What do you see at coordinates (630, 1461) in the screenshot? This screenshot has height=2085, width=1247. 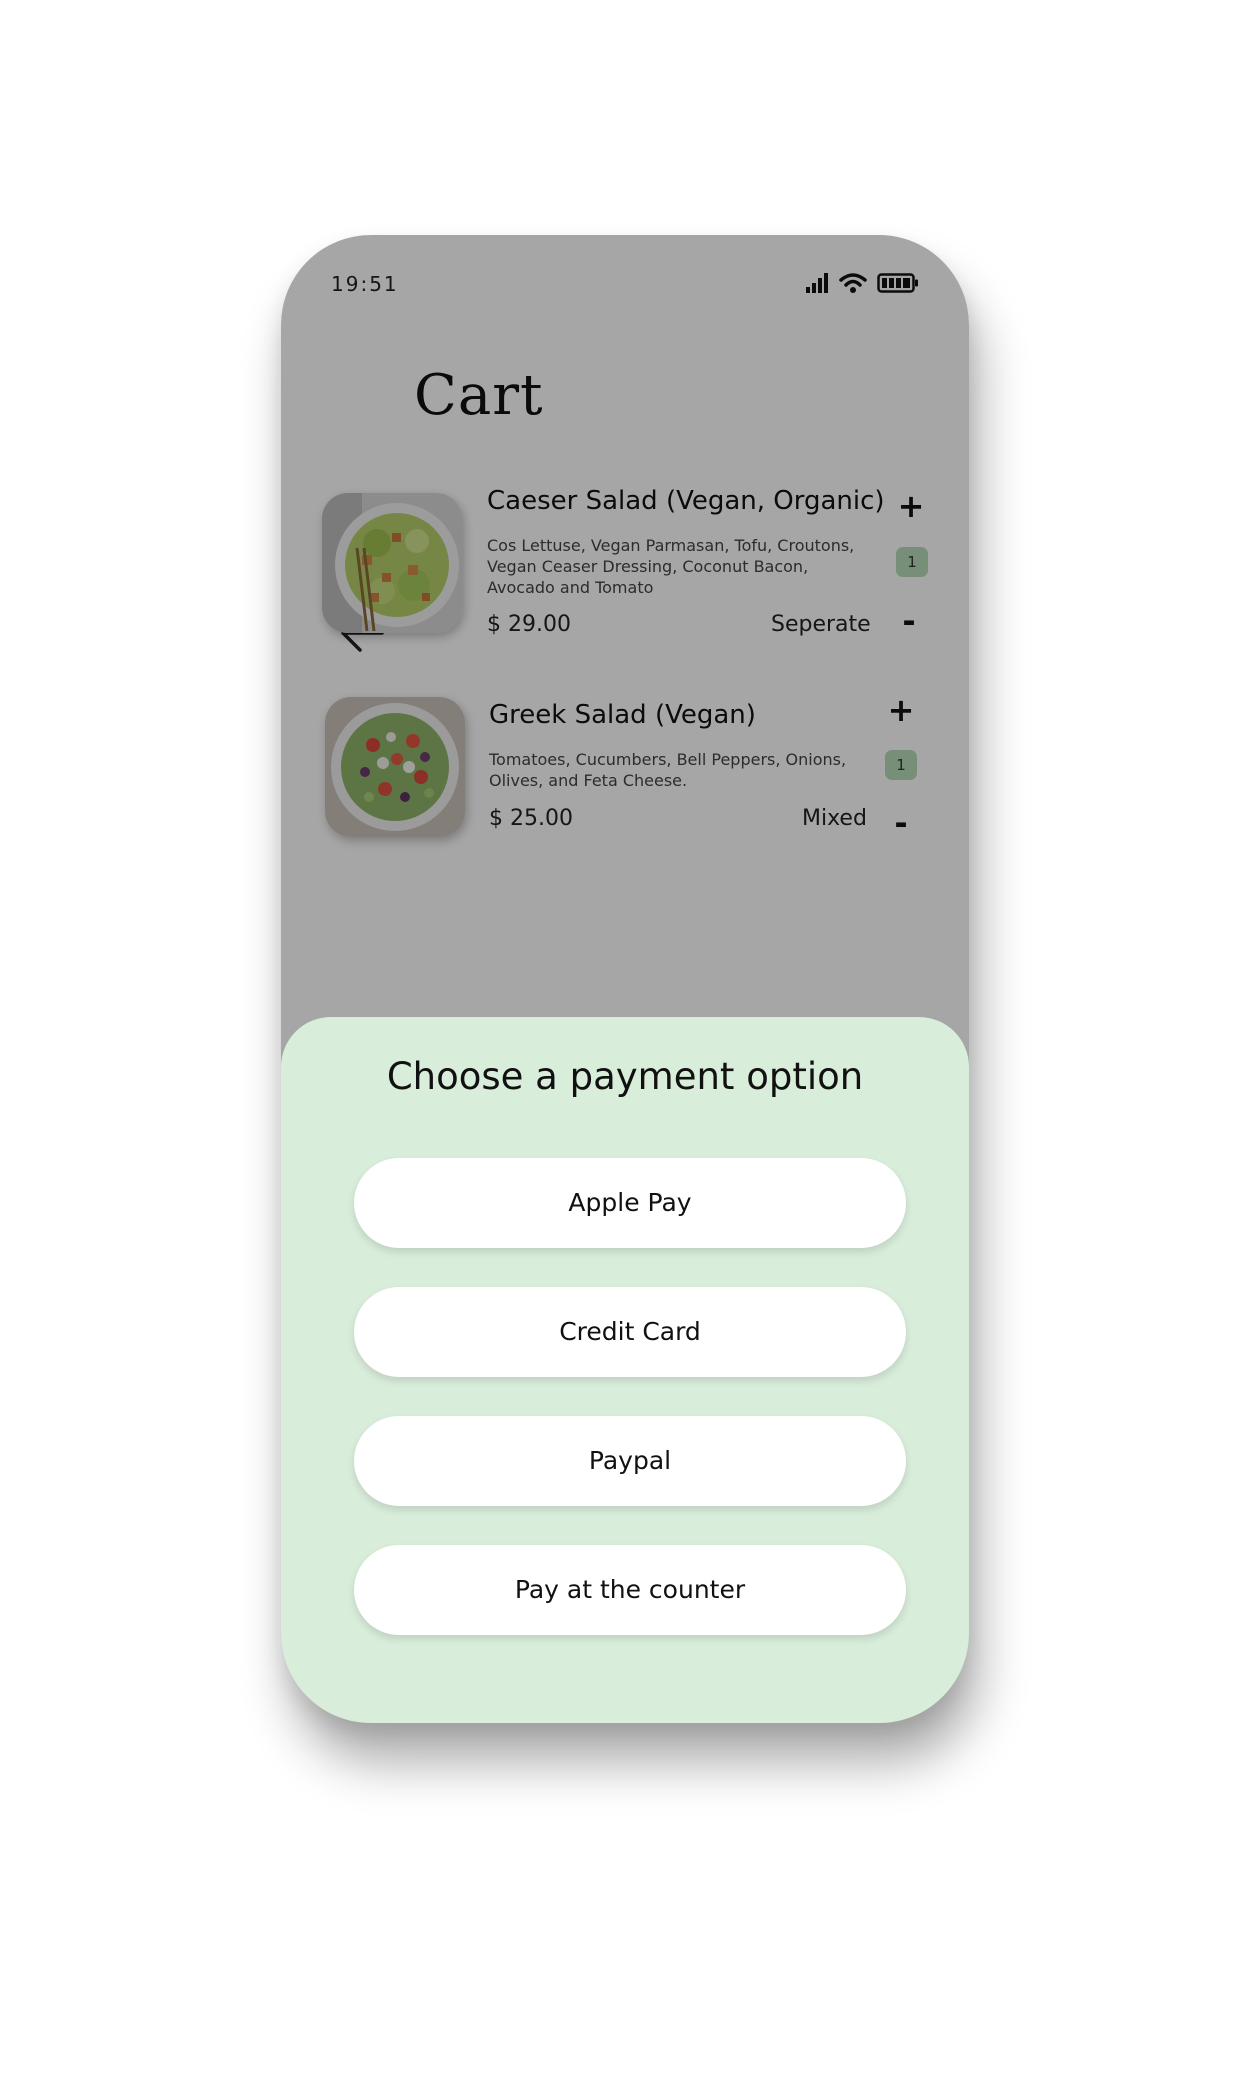 I see `paypal-button: Paypal` at bounding box center [630, 1461].